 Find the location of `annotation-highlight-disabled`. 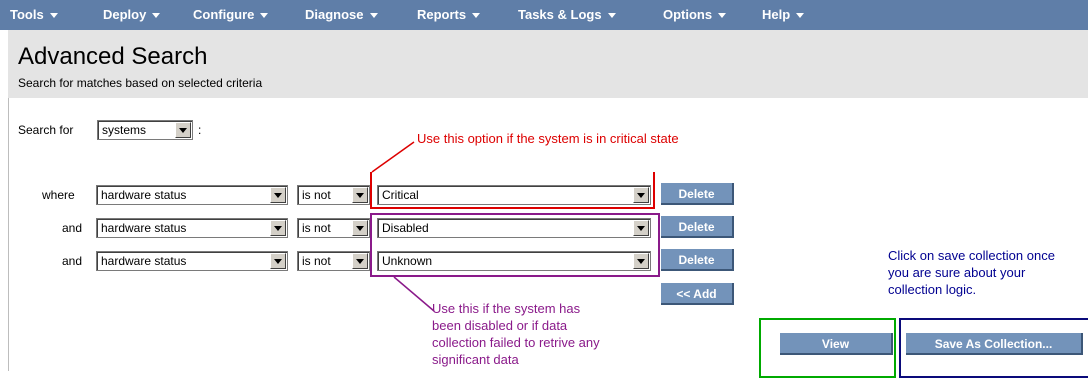

annotation-highlight-disabled is located at coordinates (515, 245).